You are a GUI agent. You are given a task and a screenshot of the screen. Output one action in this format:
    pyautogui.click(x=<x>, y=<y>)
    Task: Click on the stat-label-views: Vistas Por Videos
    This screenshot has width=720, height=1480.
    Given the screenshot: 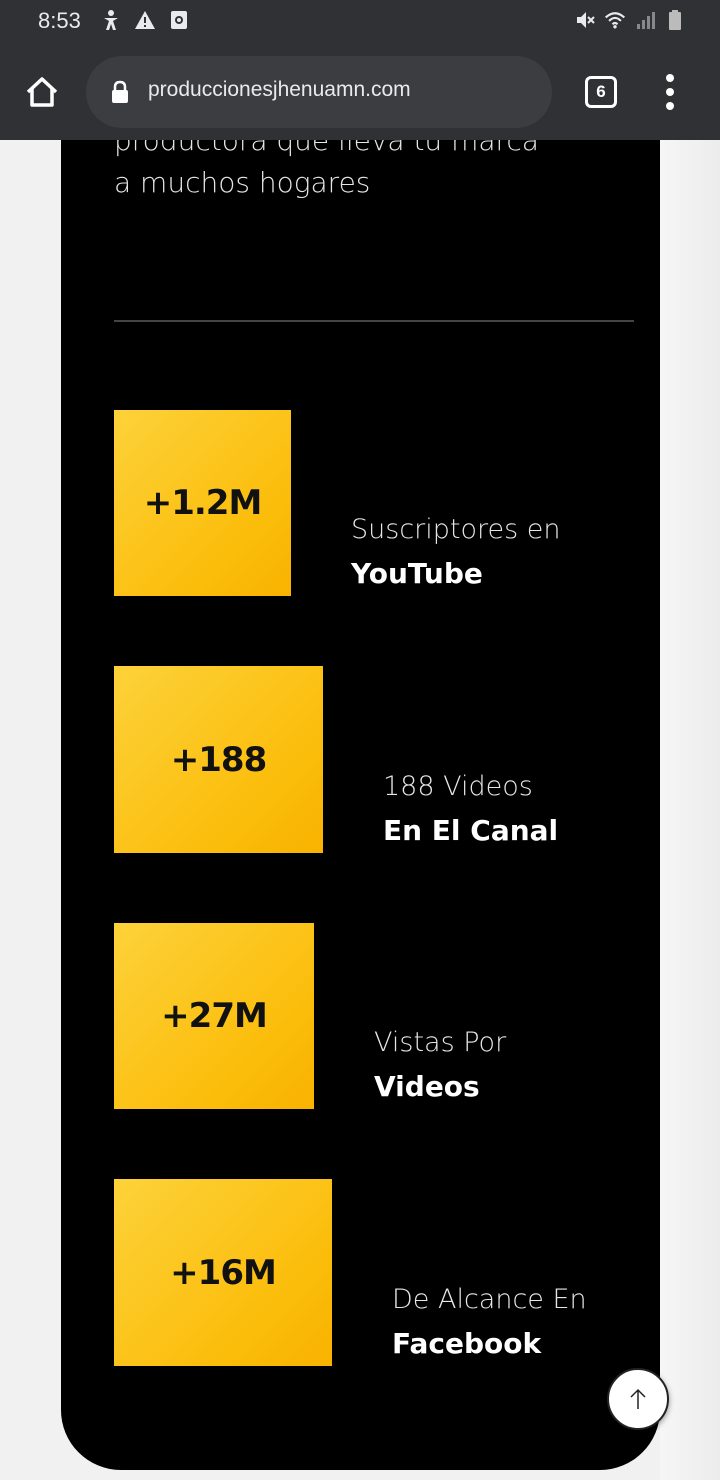 What is the action you would take?
    pyautogui.click(x=440, y=1065)
    